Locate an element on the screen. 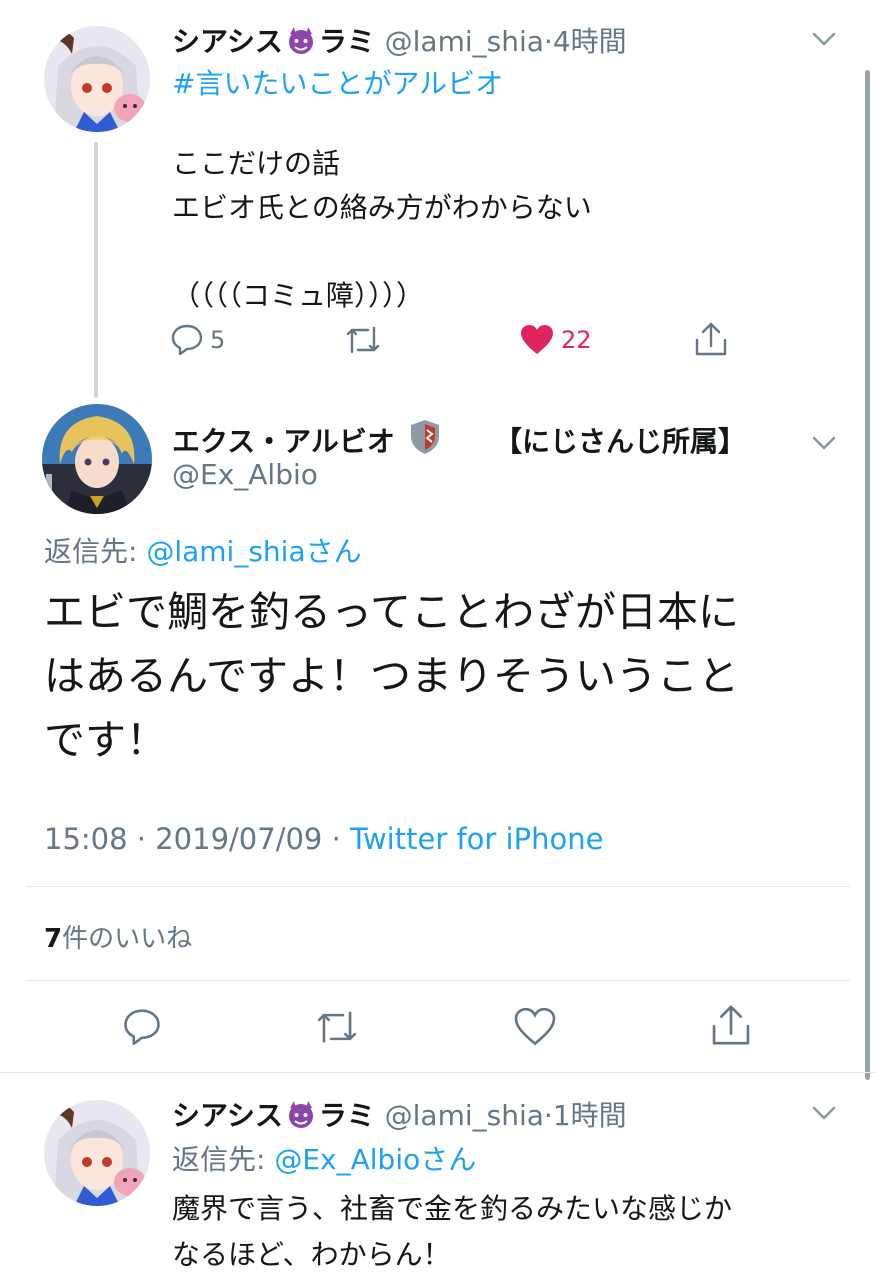 The height and width of the screenshot is (1280, 876). tweet-line: 魔界で言う、社畜で金を釣るみたいな感じか is located at coordinates (452, 1208).